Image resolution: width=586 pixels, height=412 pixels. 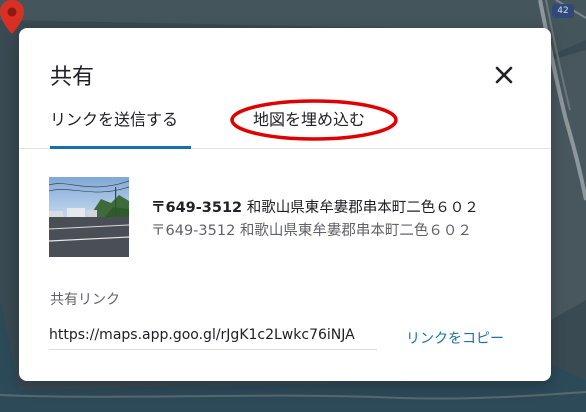 I want to click on tab-send-link-label: リンクを送信する, so click(x=114, y=119).